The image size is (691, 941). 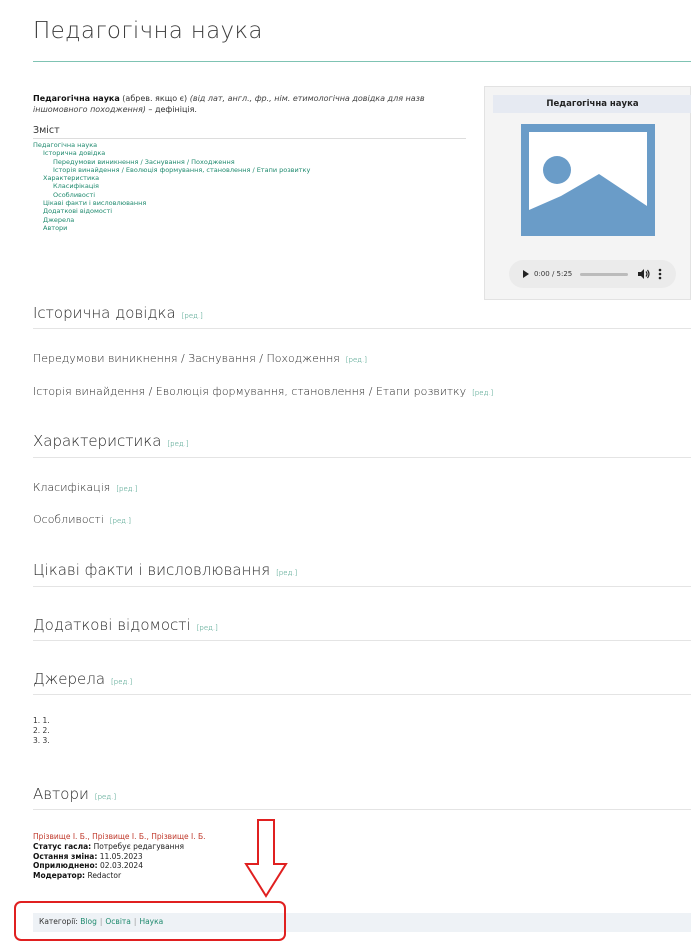 What do you see at coordinates (59, 876) in the screenshot?
I see `moderator-label: Модератор:` at bounding box center [59, 876].